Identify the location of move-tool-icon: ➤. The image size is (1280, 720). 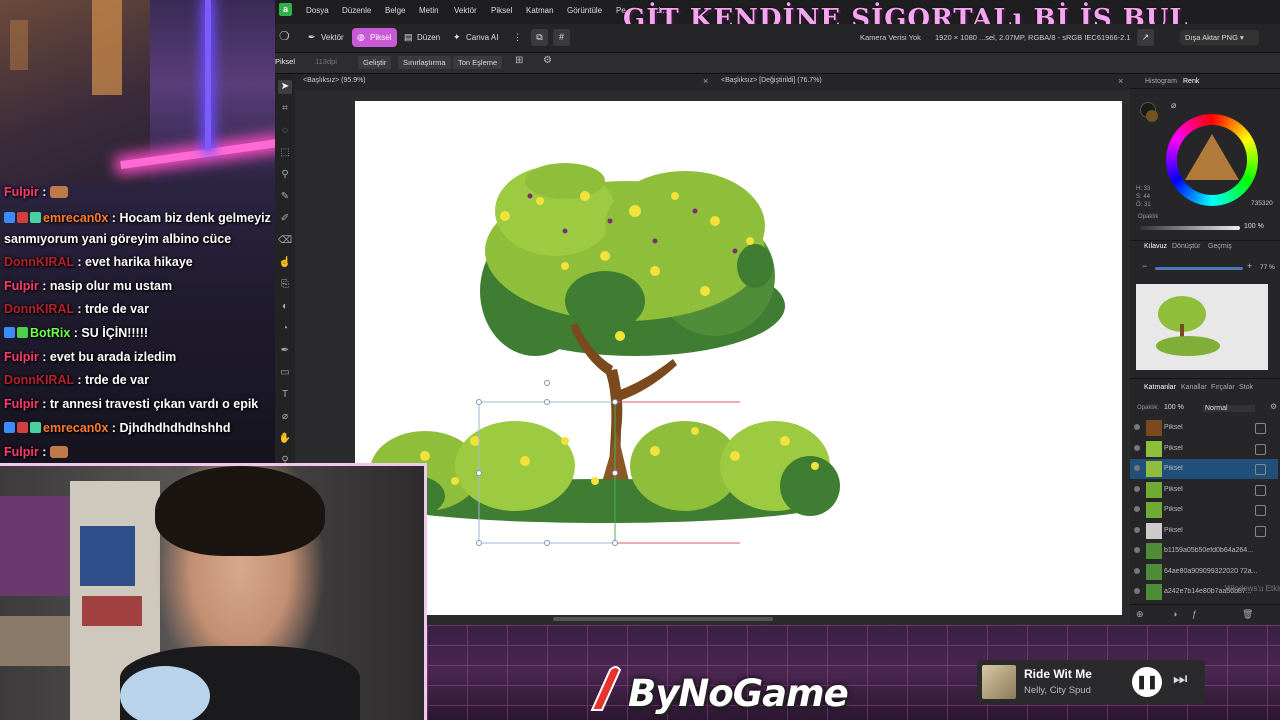
(285, 87).